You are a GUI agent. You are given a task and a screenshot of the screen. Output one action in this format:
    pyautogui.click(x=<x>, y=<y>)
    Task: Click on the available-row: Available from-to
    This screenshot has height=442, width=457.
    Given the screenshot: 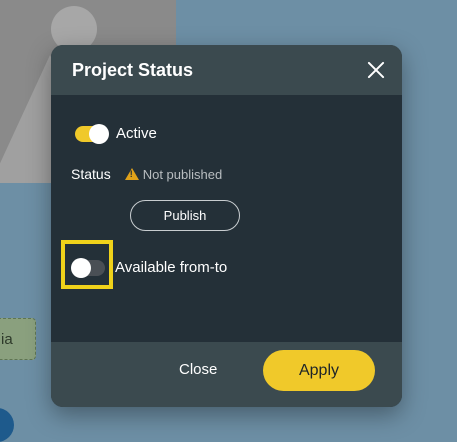 What is the action you would take?
    pyautogui.click(x=149, y=267)
    